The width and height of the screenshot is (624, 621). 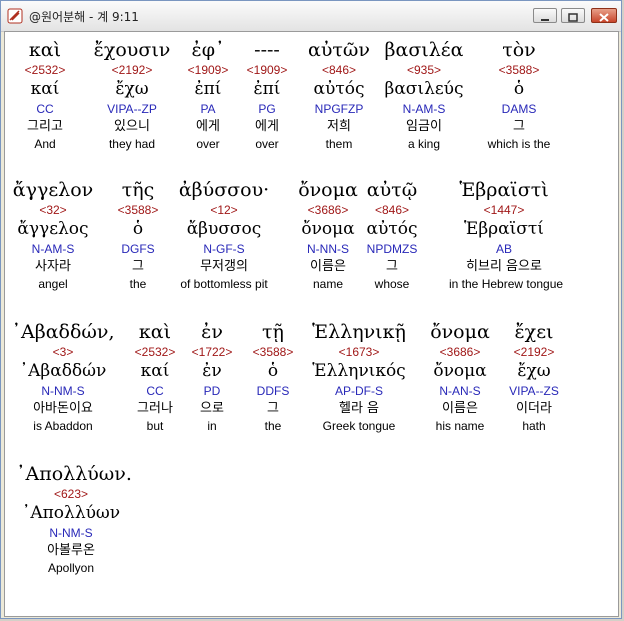 What do you see at coordinates (74, 474) in the screenshot?
I see `greek-word: ᾿Απολλύων.` at bounding box center [74, 474].